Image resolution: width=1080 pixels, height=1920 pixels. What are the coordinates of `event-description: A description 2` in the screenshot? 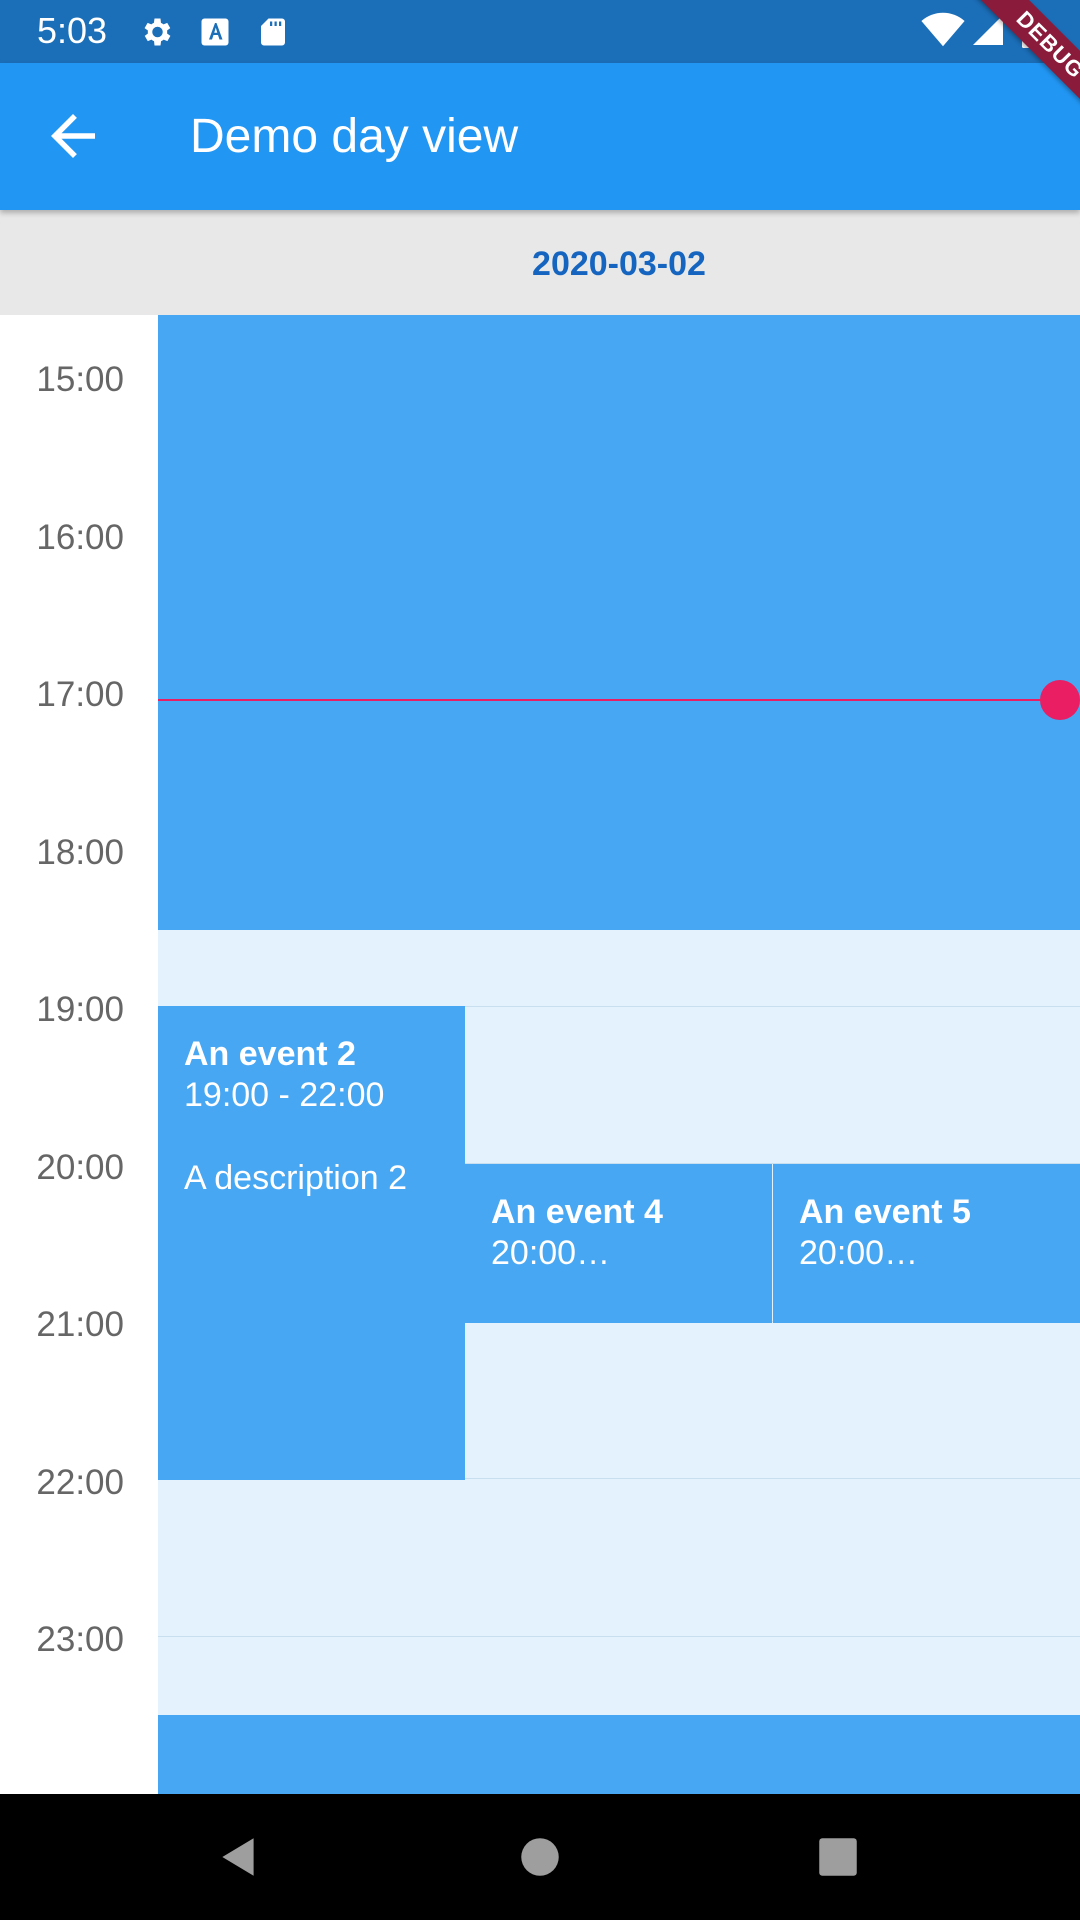 It's located at (296, 1178).